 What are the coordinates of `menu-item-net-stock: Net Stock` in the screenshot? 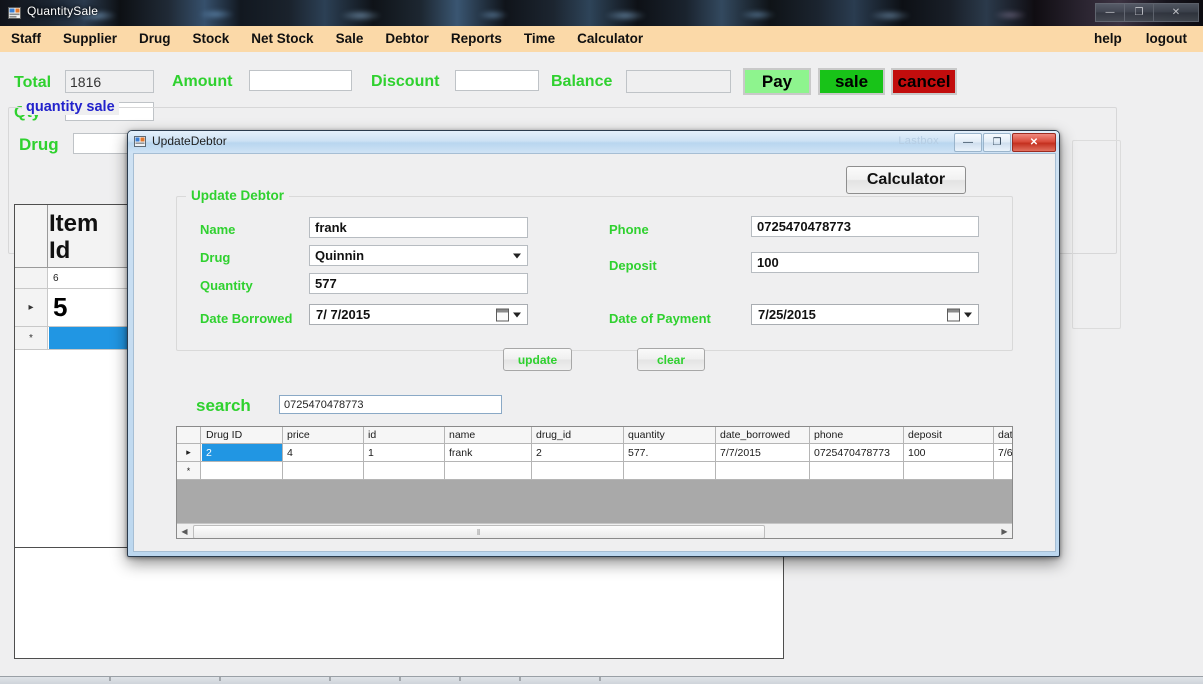 It's located at (282, 39).